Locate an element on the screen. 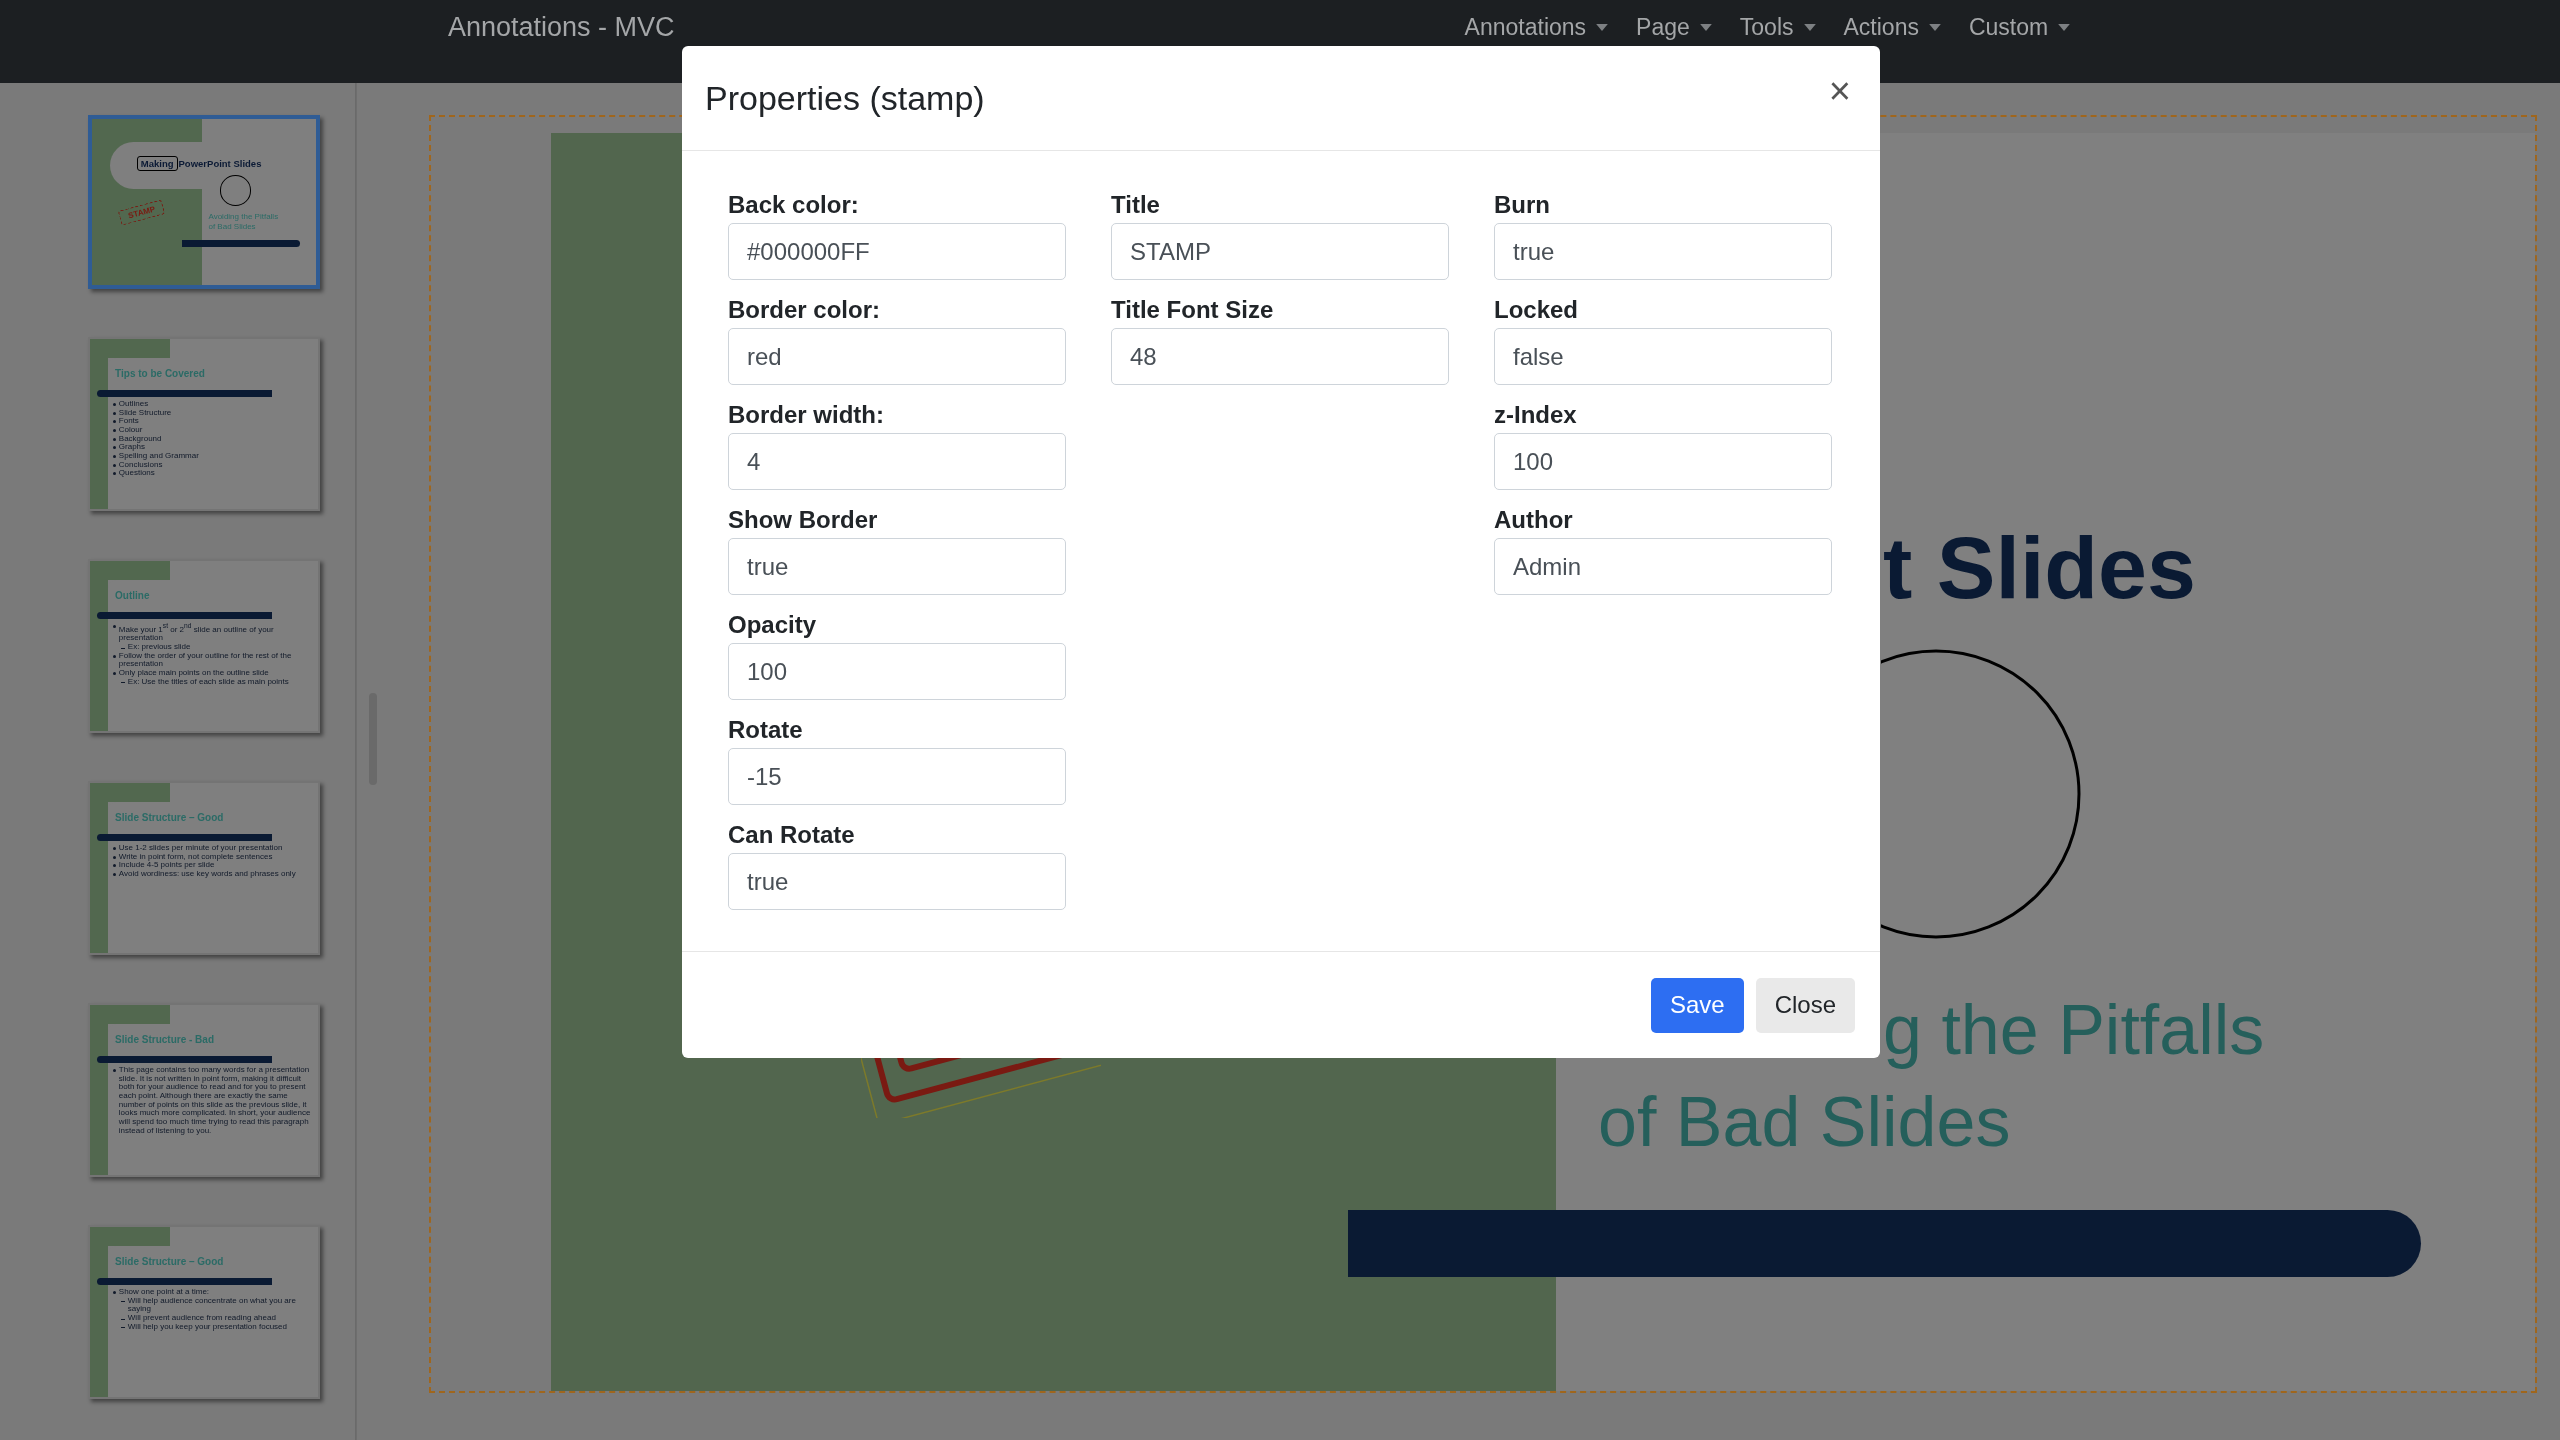 This screenshot has height=1440, width=2560. slide-thumbnail: Slide Structure – Good Use 1-2 slides per minute of your presentation Write in point form, not complete sentences Include 4-5 points per slide Avoid wordiness: use key words and phrases only is located at coordinates (204, 868).